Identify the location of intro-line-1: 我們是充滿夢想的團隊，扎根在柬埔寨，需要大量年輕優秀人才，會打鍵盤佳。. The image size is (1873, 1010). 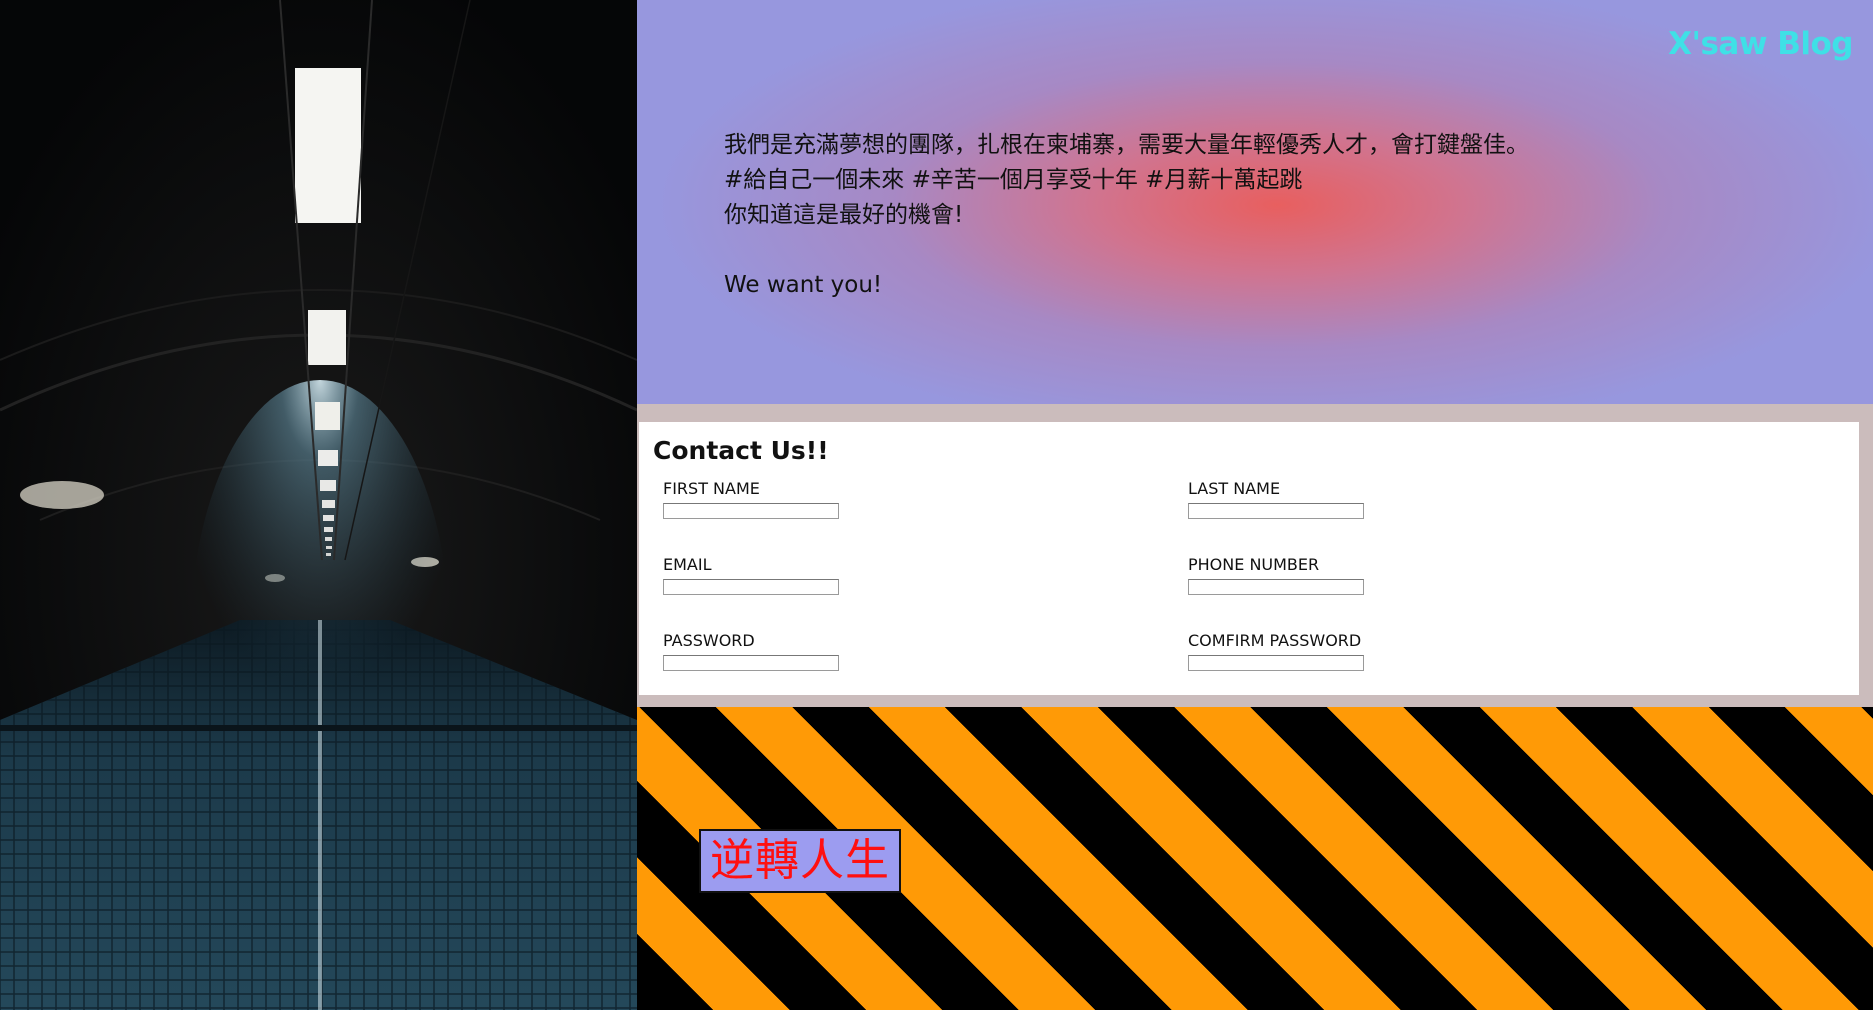
(1126, 145).